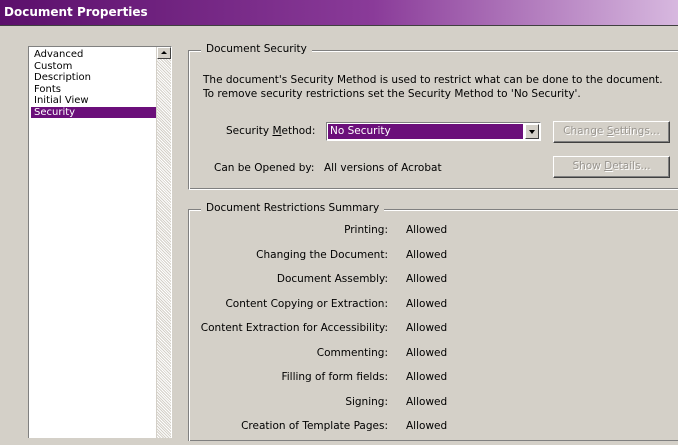 This screenshot has width=678, height=445. I want to click on restriction-row: Signing: Allowed, so click(433, 408).